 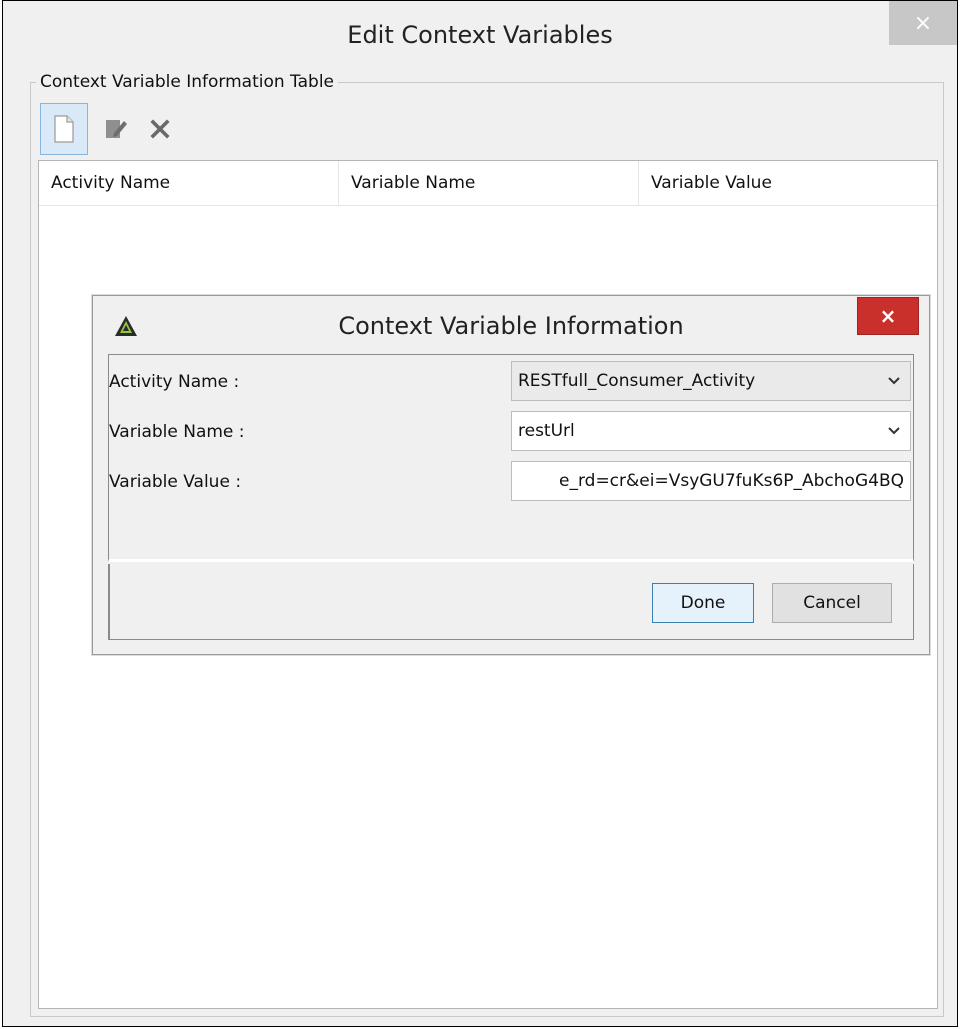 I want to click on window-close-button: ×, so click(x=923, y=23).